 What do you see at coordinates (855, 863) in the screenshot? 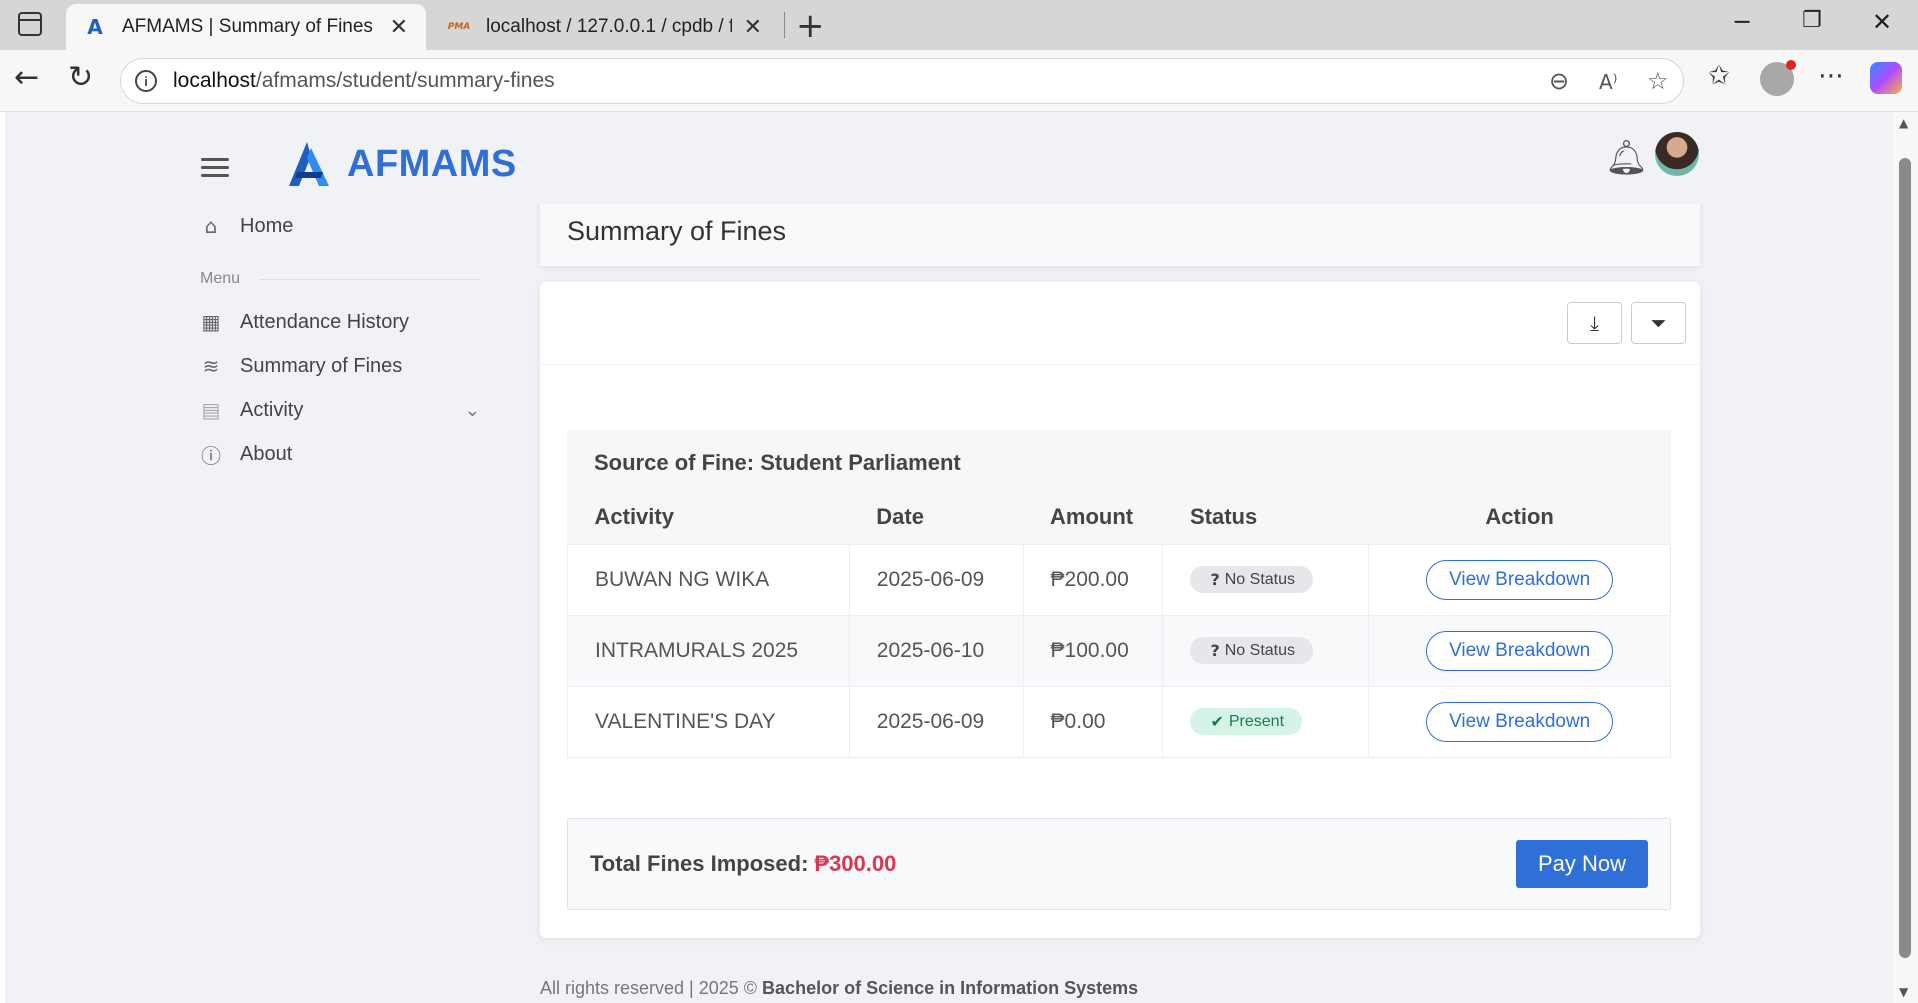
I see `total-fines-amount: ₱300.00` at bounding box center [855, 863].